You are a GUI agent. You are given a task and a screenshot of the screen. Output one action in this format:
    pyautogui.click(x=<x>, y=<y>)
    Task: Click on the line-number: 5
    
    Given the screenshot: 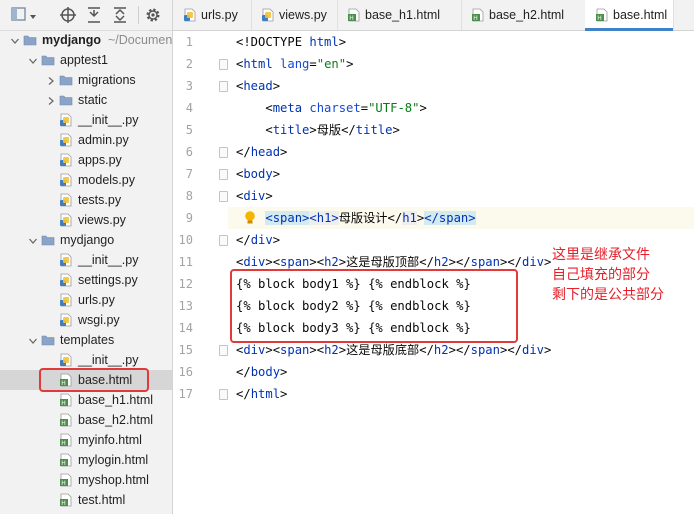 What is the action you would take?
    pyautogui.click(x=189, y=130)
    